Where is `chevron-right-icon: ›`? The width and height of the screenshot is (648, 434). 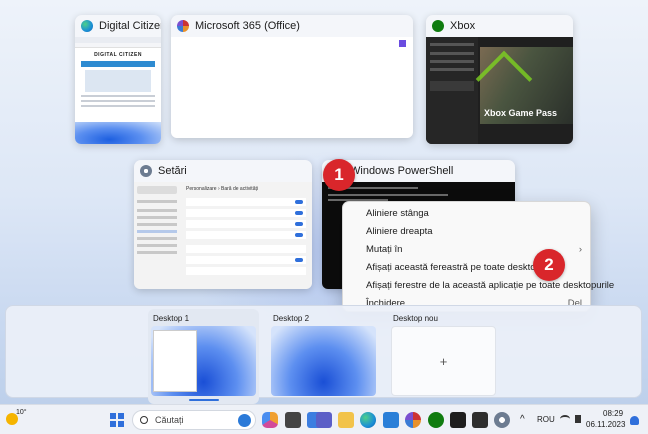 chevron-right-icon: › is located at coordinates (580, 249).